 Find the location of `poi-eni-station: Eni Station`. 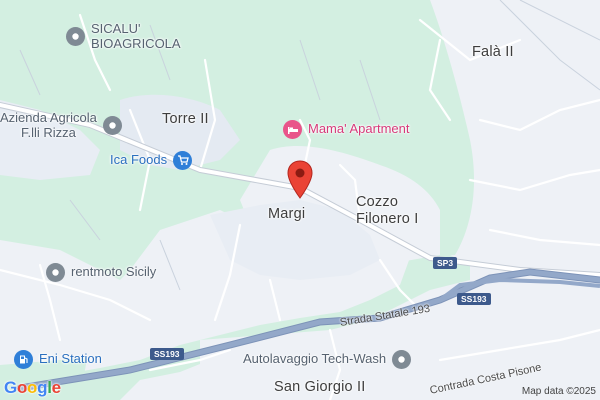

poi-eni-station: Eni Station is located at coordinates (58, 359).